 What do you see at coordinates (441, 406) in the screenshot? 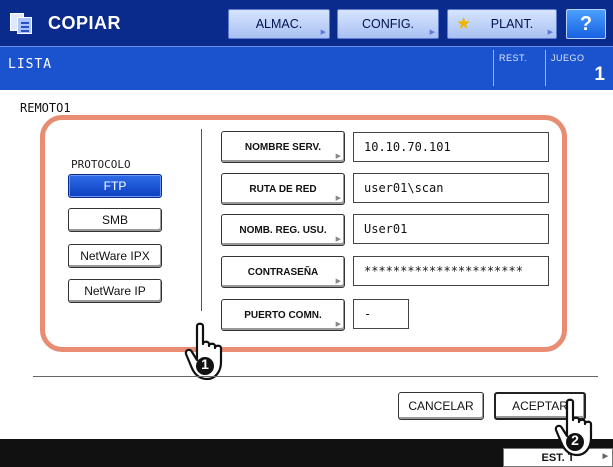
I see `cancel-button: CANCELAR` at bounding box center [441, 406].